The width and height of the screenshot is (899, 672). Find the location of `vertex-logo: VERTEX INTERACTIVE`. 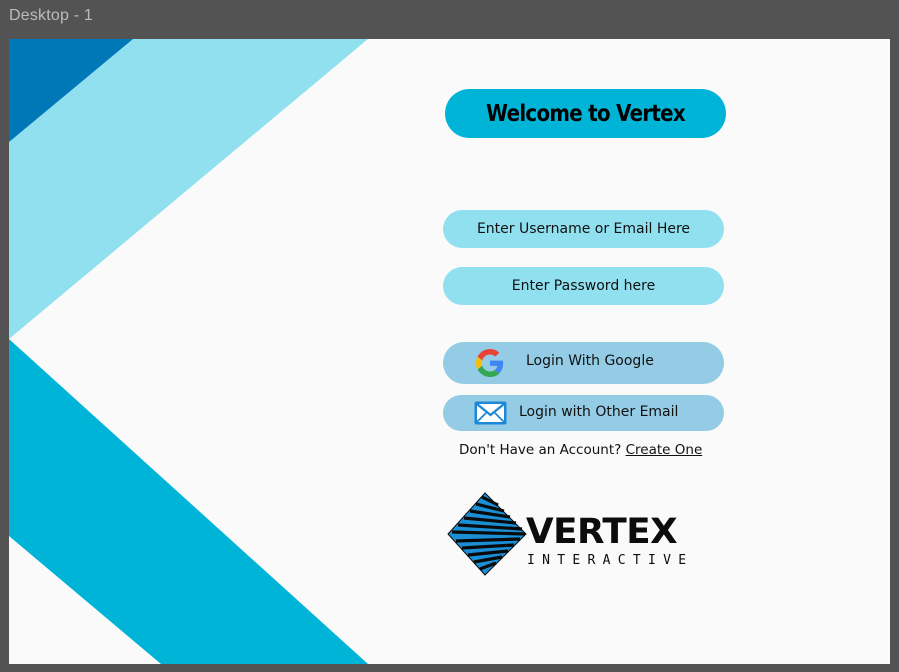

vertex-logo: VERTEX INTERACTIVE is located at coordinates (568, 534).